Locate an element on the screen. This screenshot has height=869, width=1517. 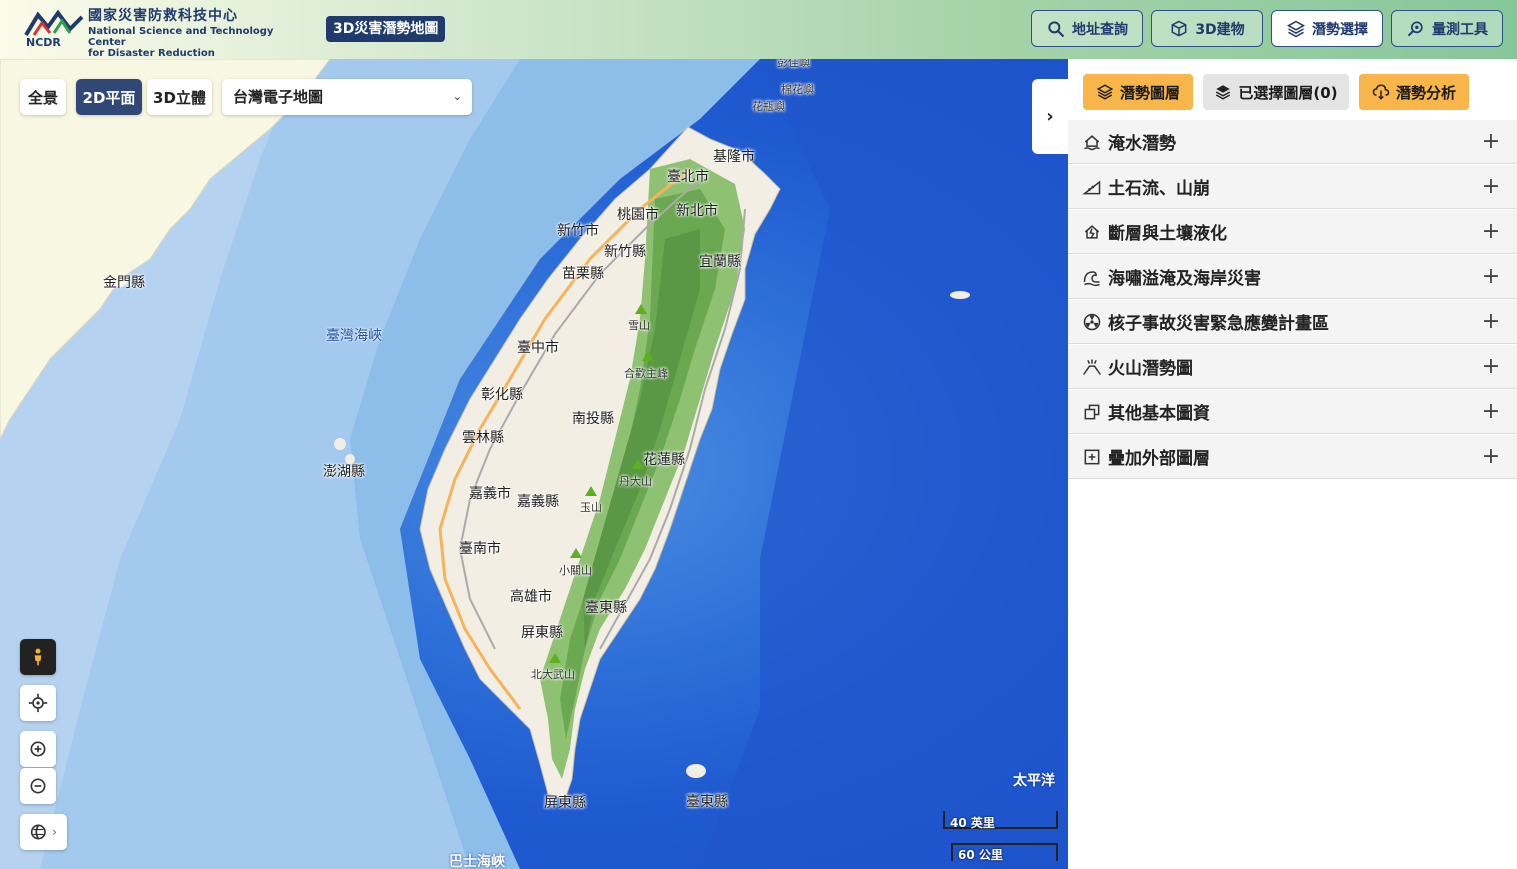
map-label-kaohsiung: 高雄市 is located at coordinates (531, 597).